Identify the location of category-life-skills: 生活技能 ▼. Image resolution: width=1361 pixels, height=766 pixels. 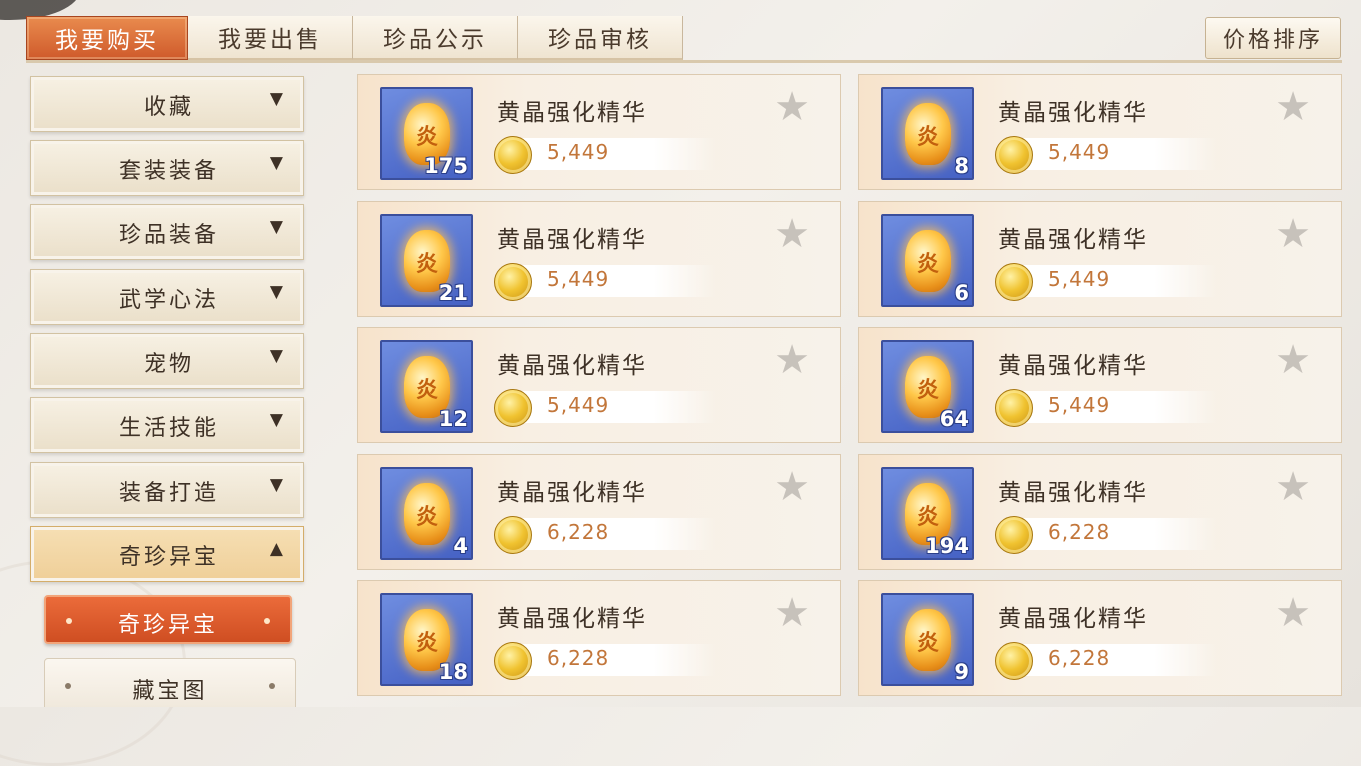
(167, 425).